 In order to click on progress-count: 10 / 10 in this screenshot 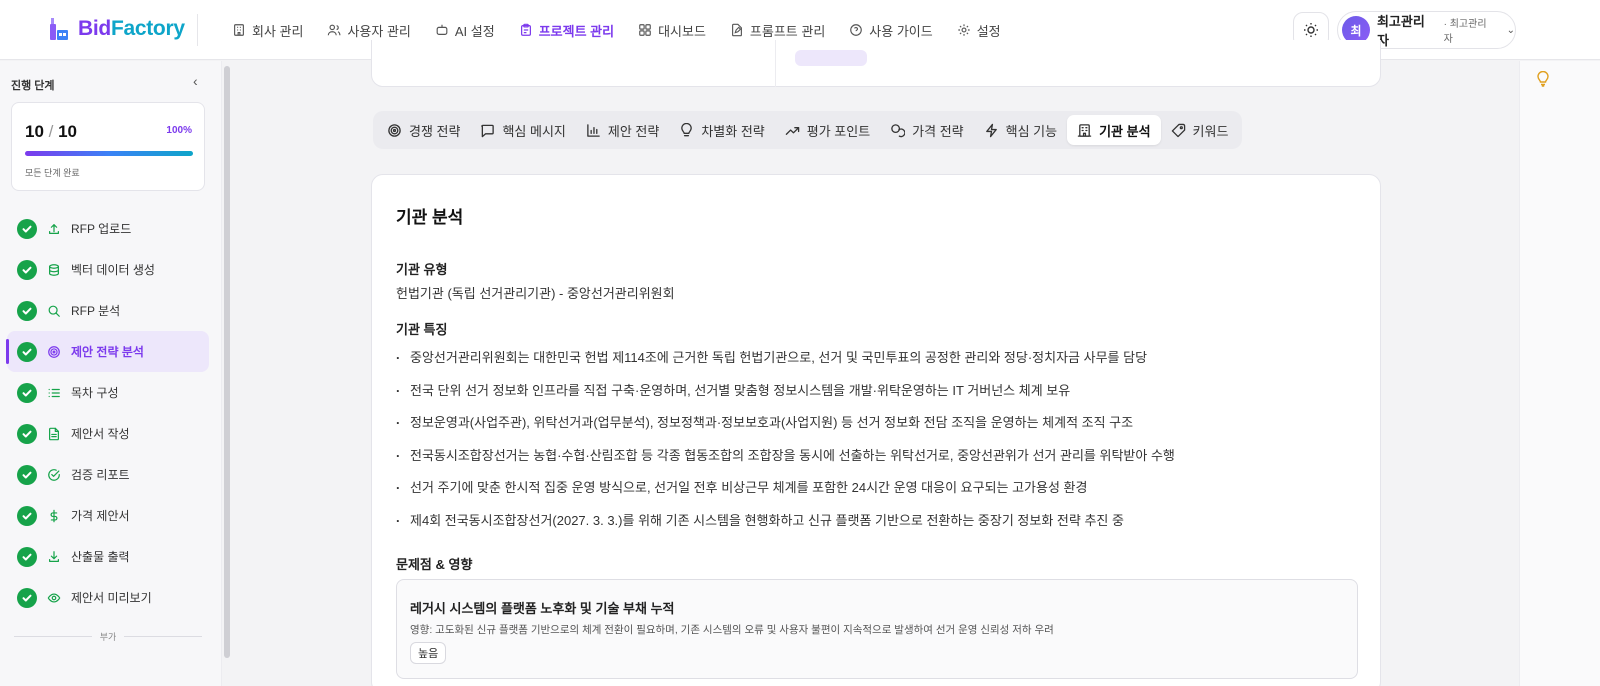, I will do `click(51, 131)`.